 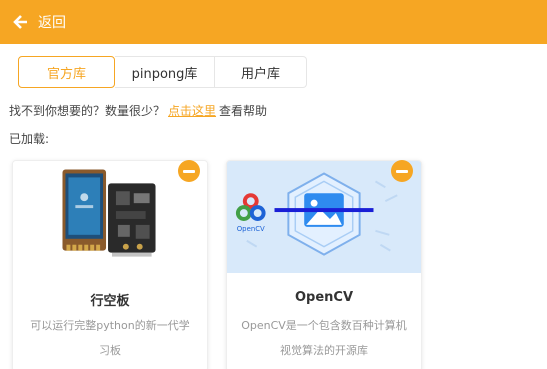 I want to click on card-description: 可以运行完整python的新一代学习板, so click(x=110, y=338).